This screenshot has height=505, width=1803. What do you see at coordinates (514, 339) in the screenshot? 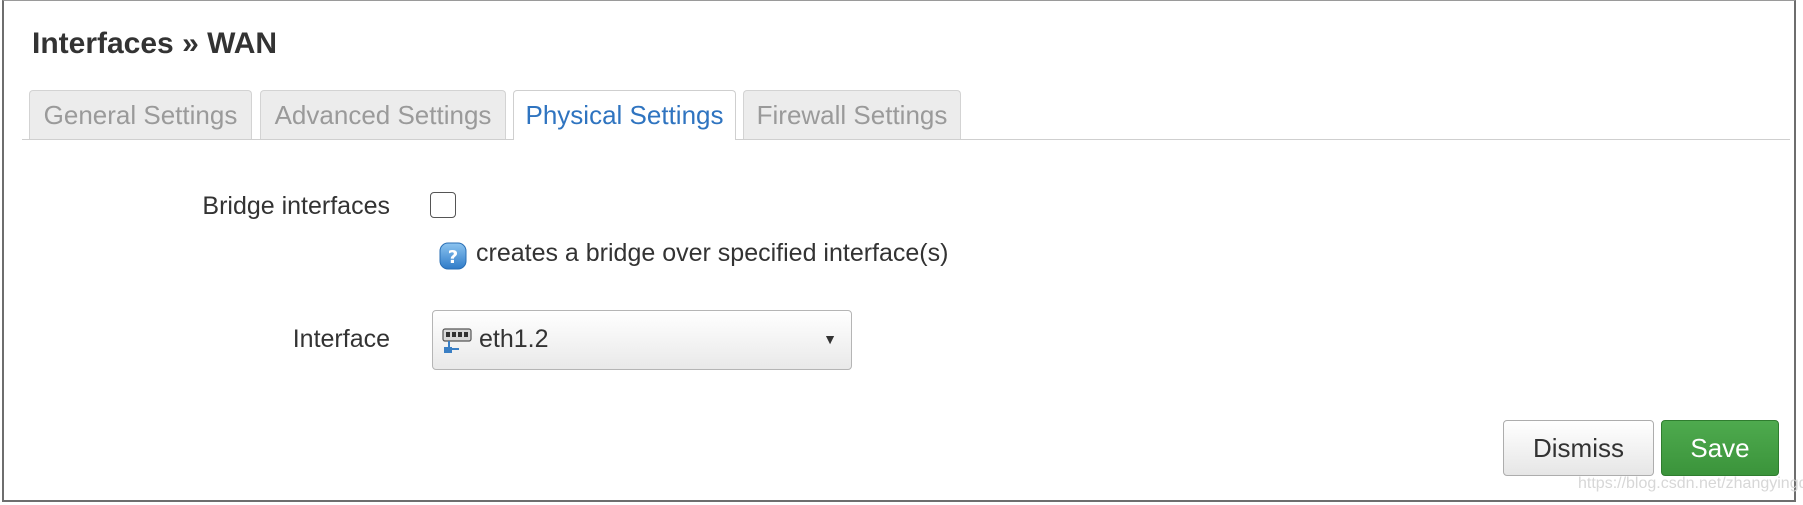
I see `interface-select-value: eth1.2` at bounding box center [514, 339].